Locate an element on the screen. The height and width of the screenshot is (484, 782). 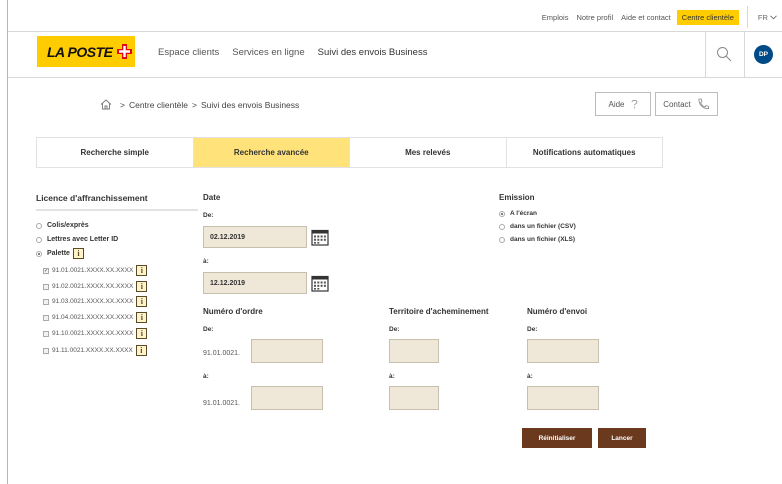
licence-checkbox: 91.10.0021.XXXX.XX.XXXX i is located at coordinates (95, 333).